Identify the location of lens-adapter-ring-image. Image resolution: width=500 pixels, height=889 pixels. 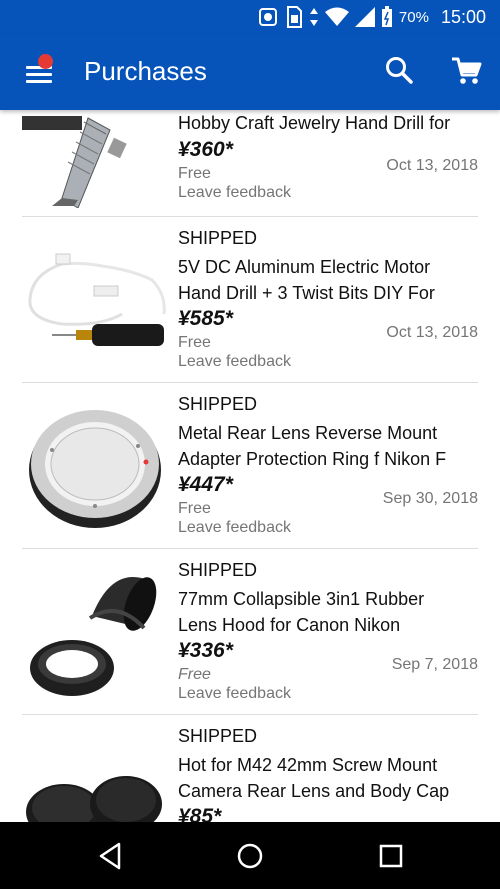
(95, 465).